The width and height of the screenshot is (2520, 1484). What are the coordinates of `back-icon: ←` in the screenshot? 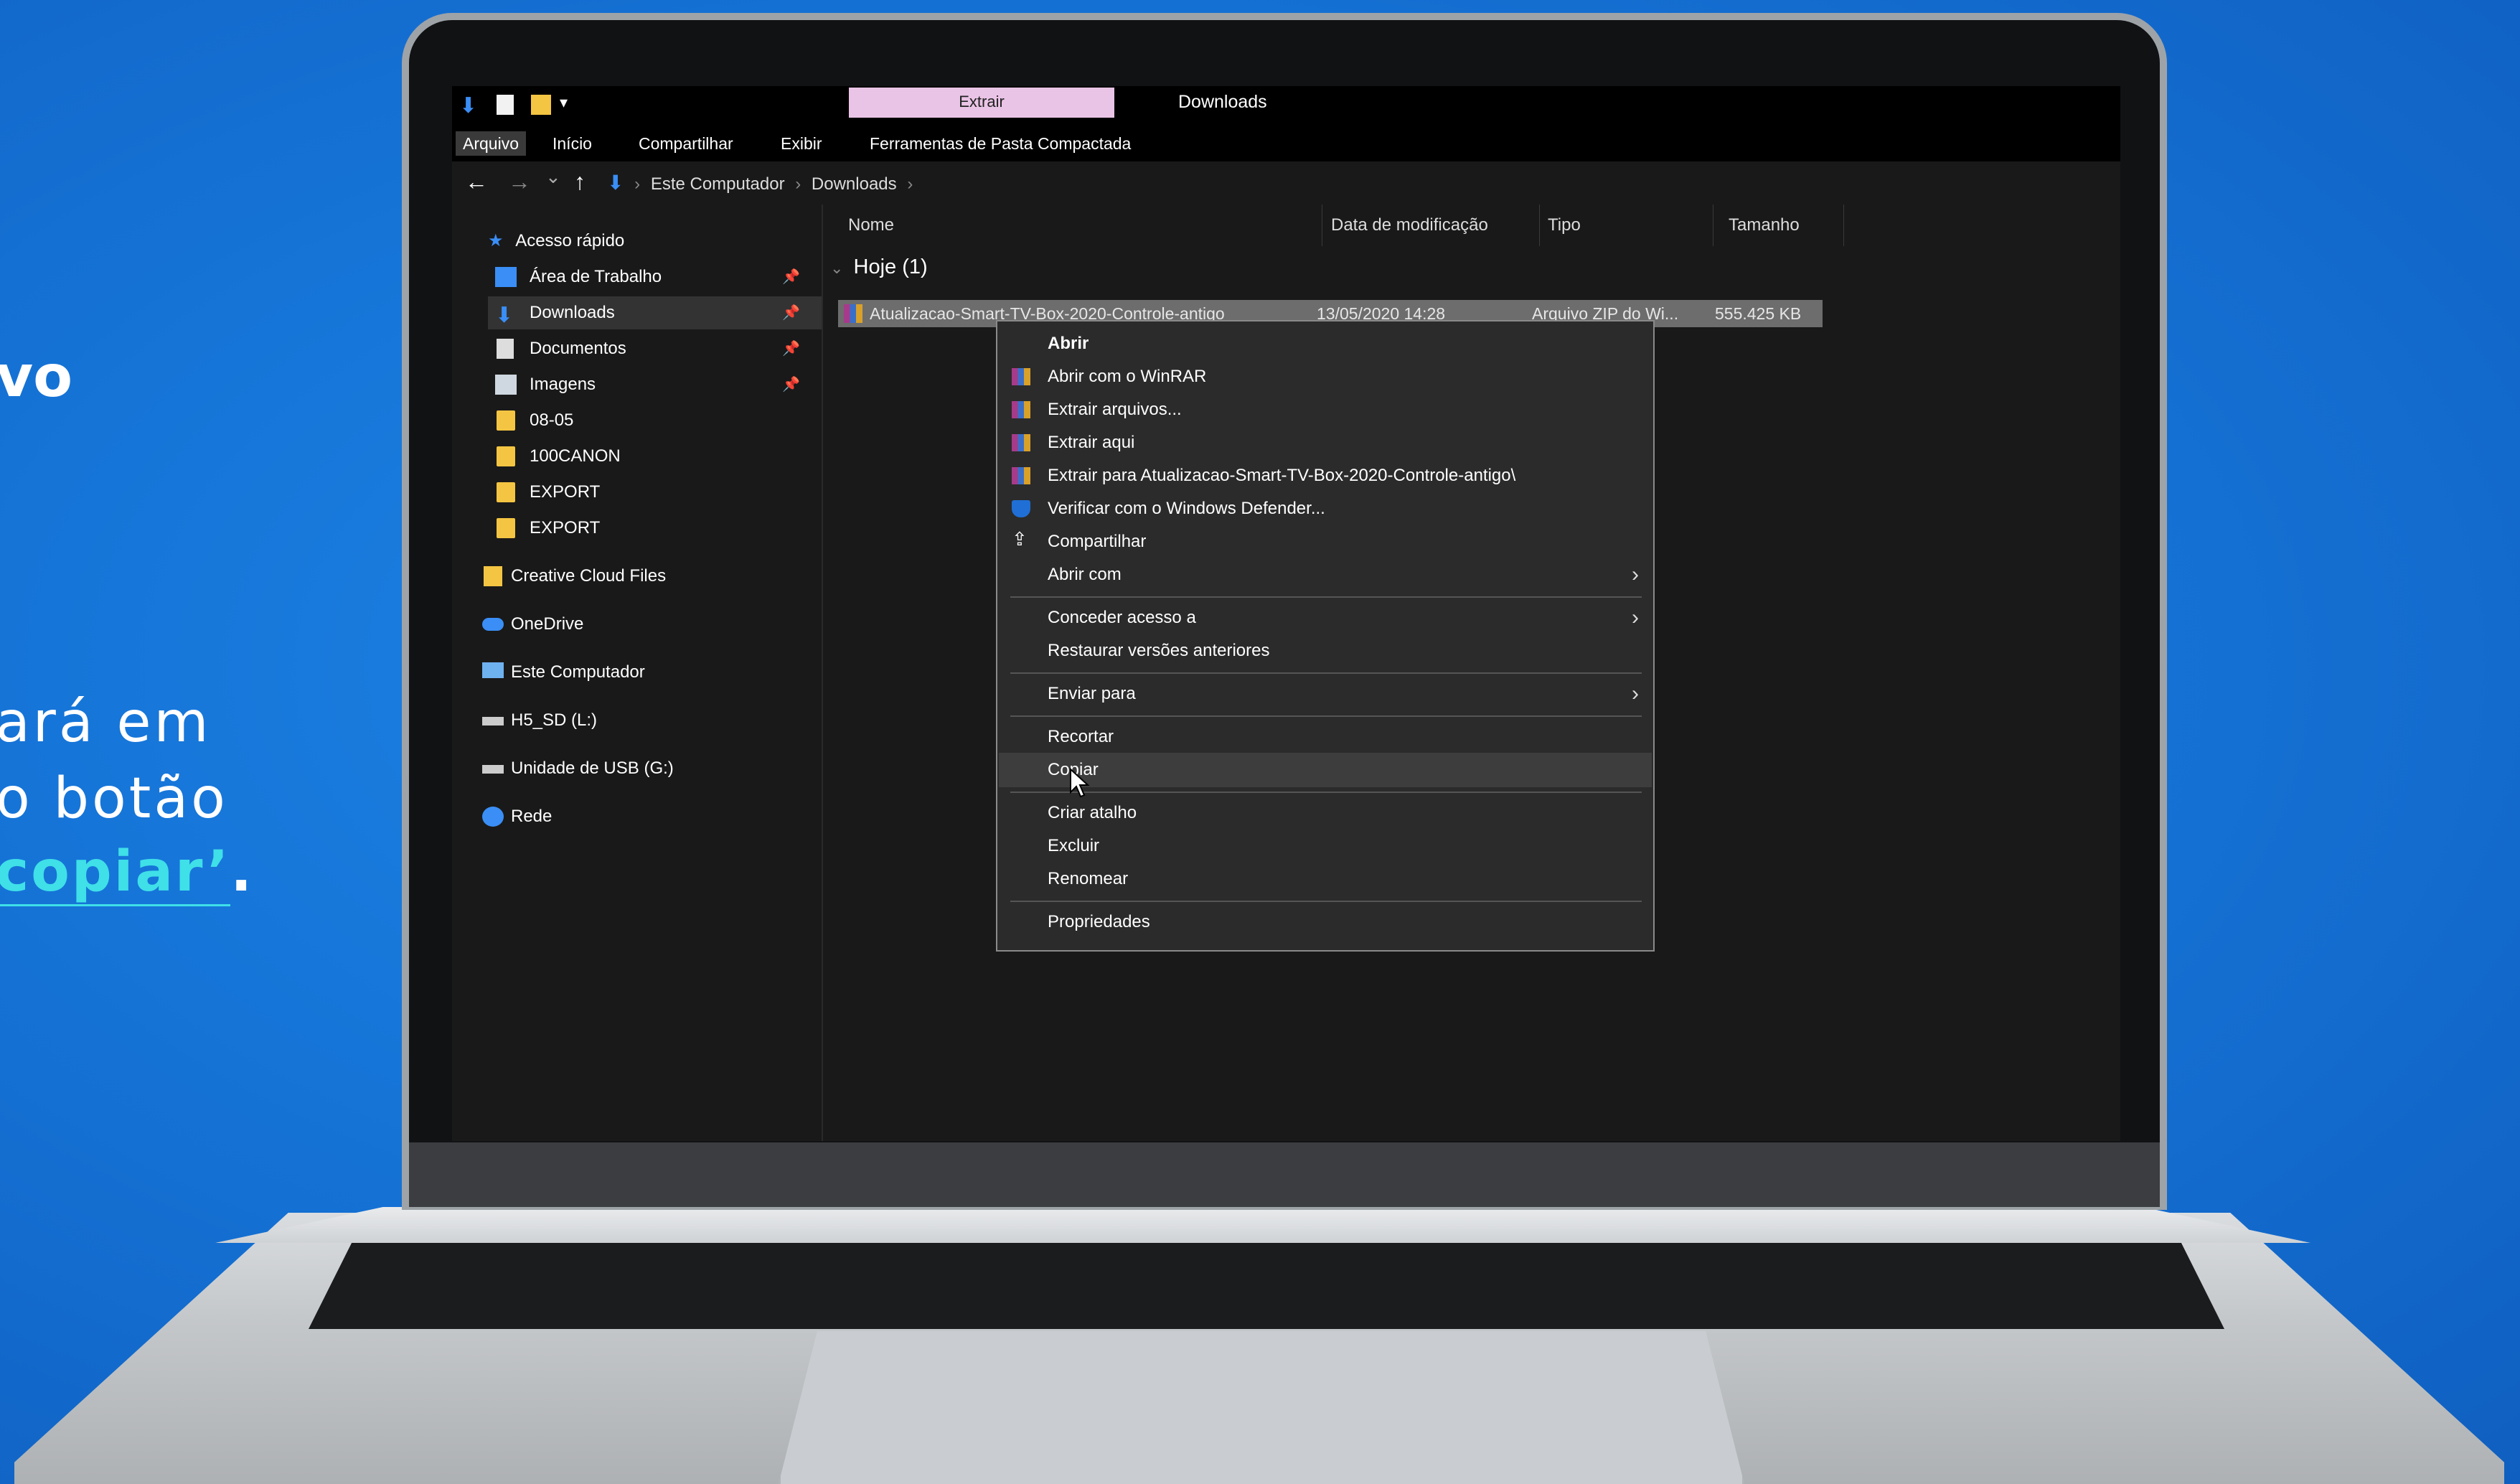 It's located at (476, 182).